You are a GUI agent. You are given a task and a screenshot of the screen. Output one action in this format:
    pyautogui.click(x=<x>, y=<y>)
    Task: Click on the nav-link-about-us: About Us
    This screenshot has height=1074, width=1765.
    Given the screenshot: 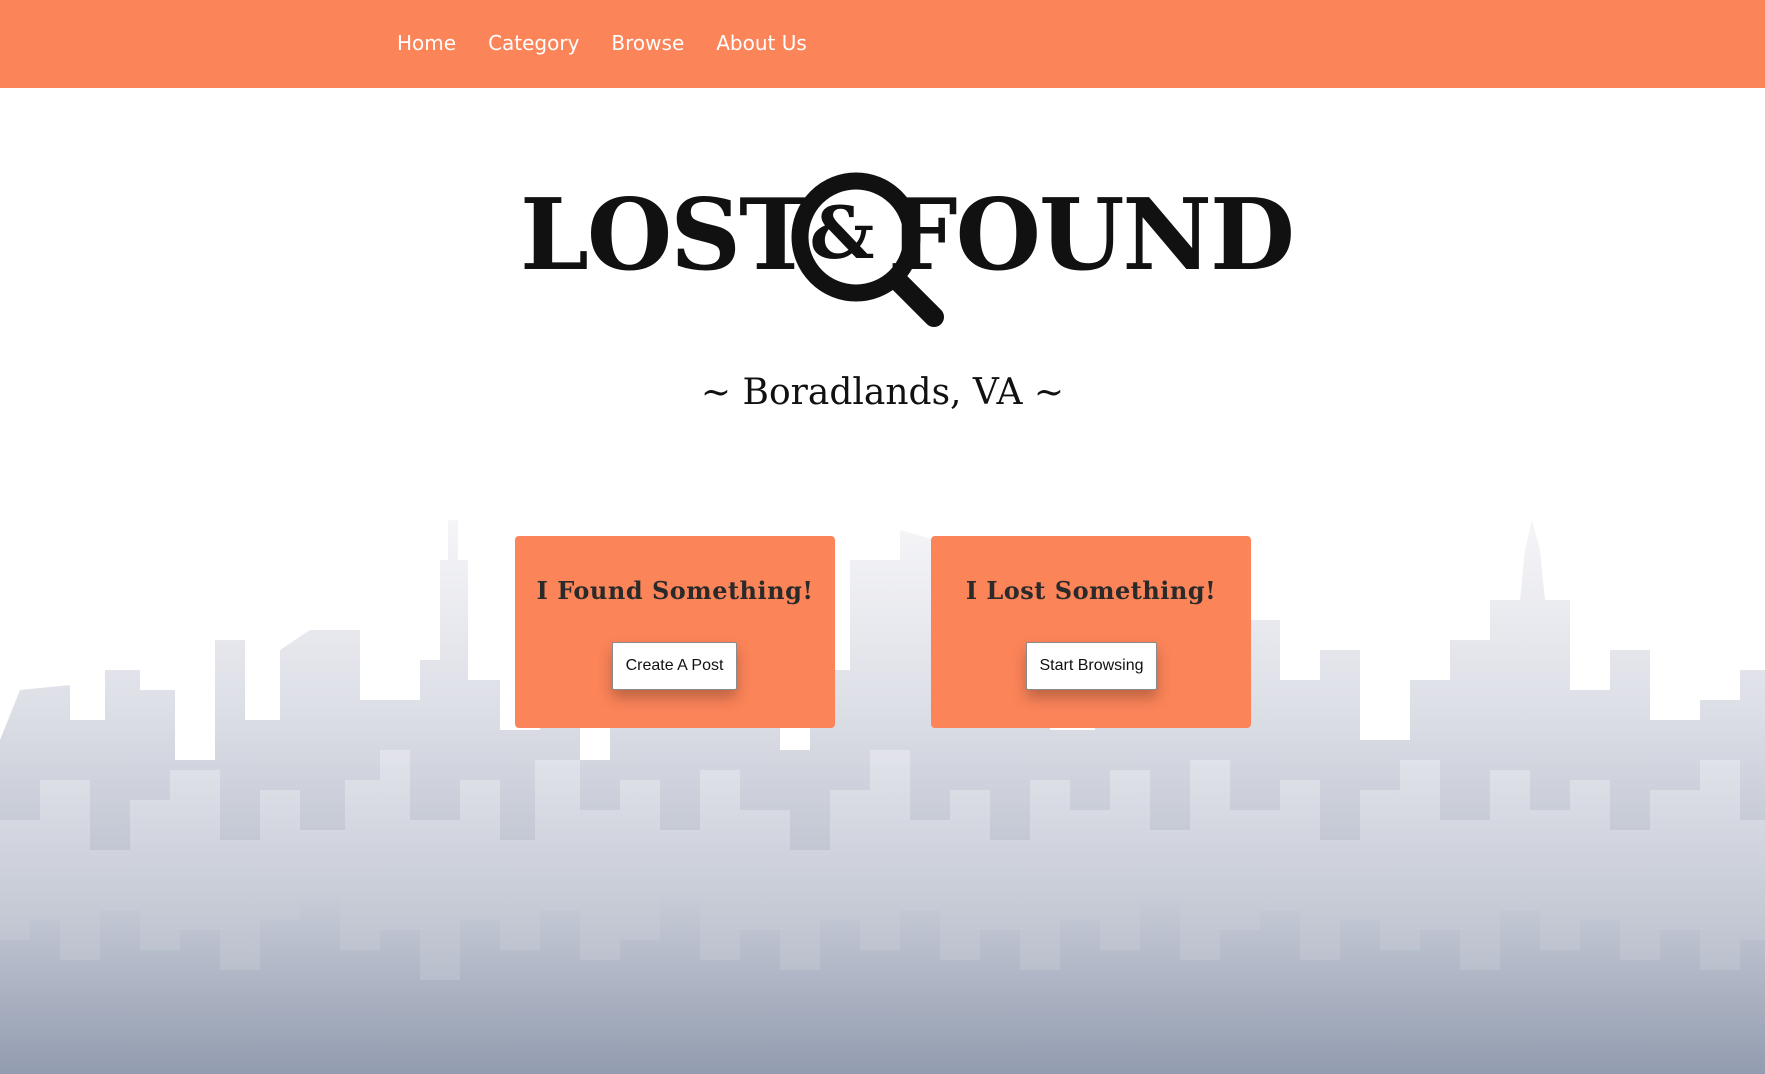 What is the action you would take?
    pyautogui.click(x=761, y=43)
    